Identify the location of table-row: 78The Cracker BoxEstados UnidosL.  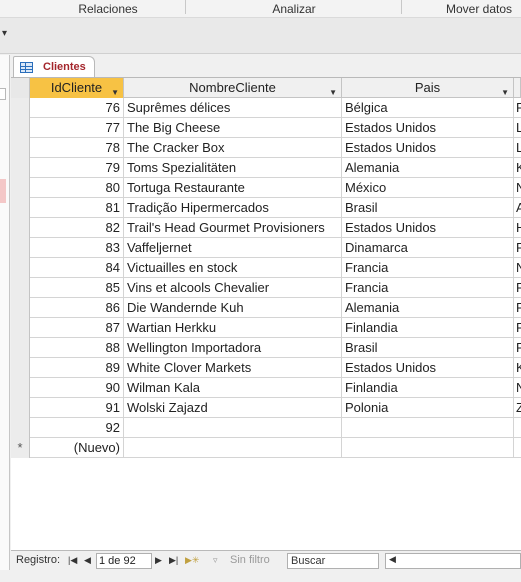
(266, 148).